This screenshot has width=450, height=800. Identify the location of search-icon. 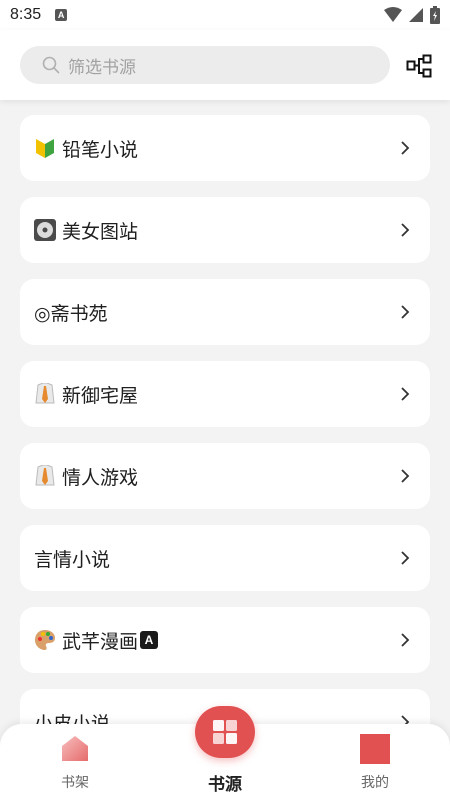
(51, 65).